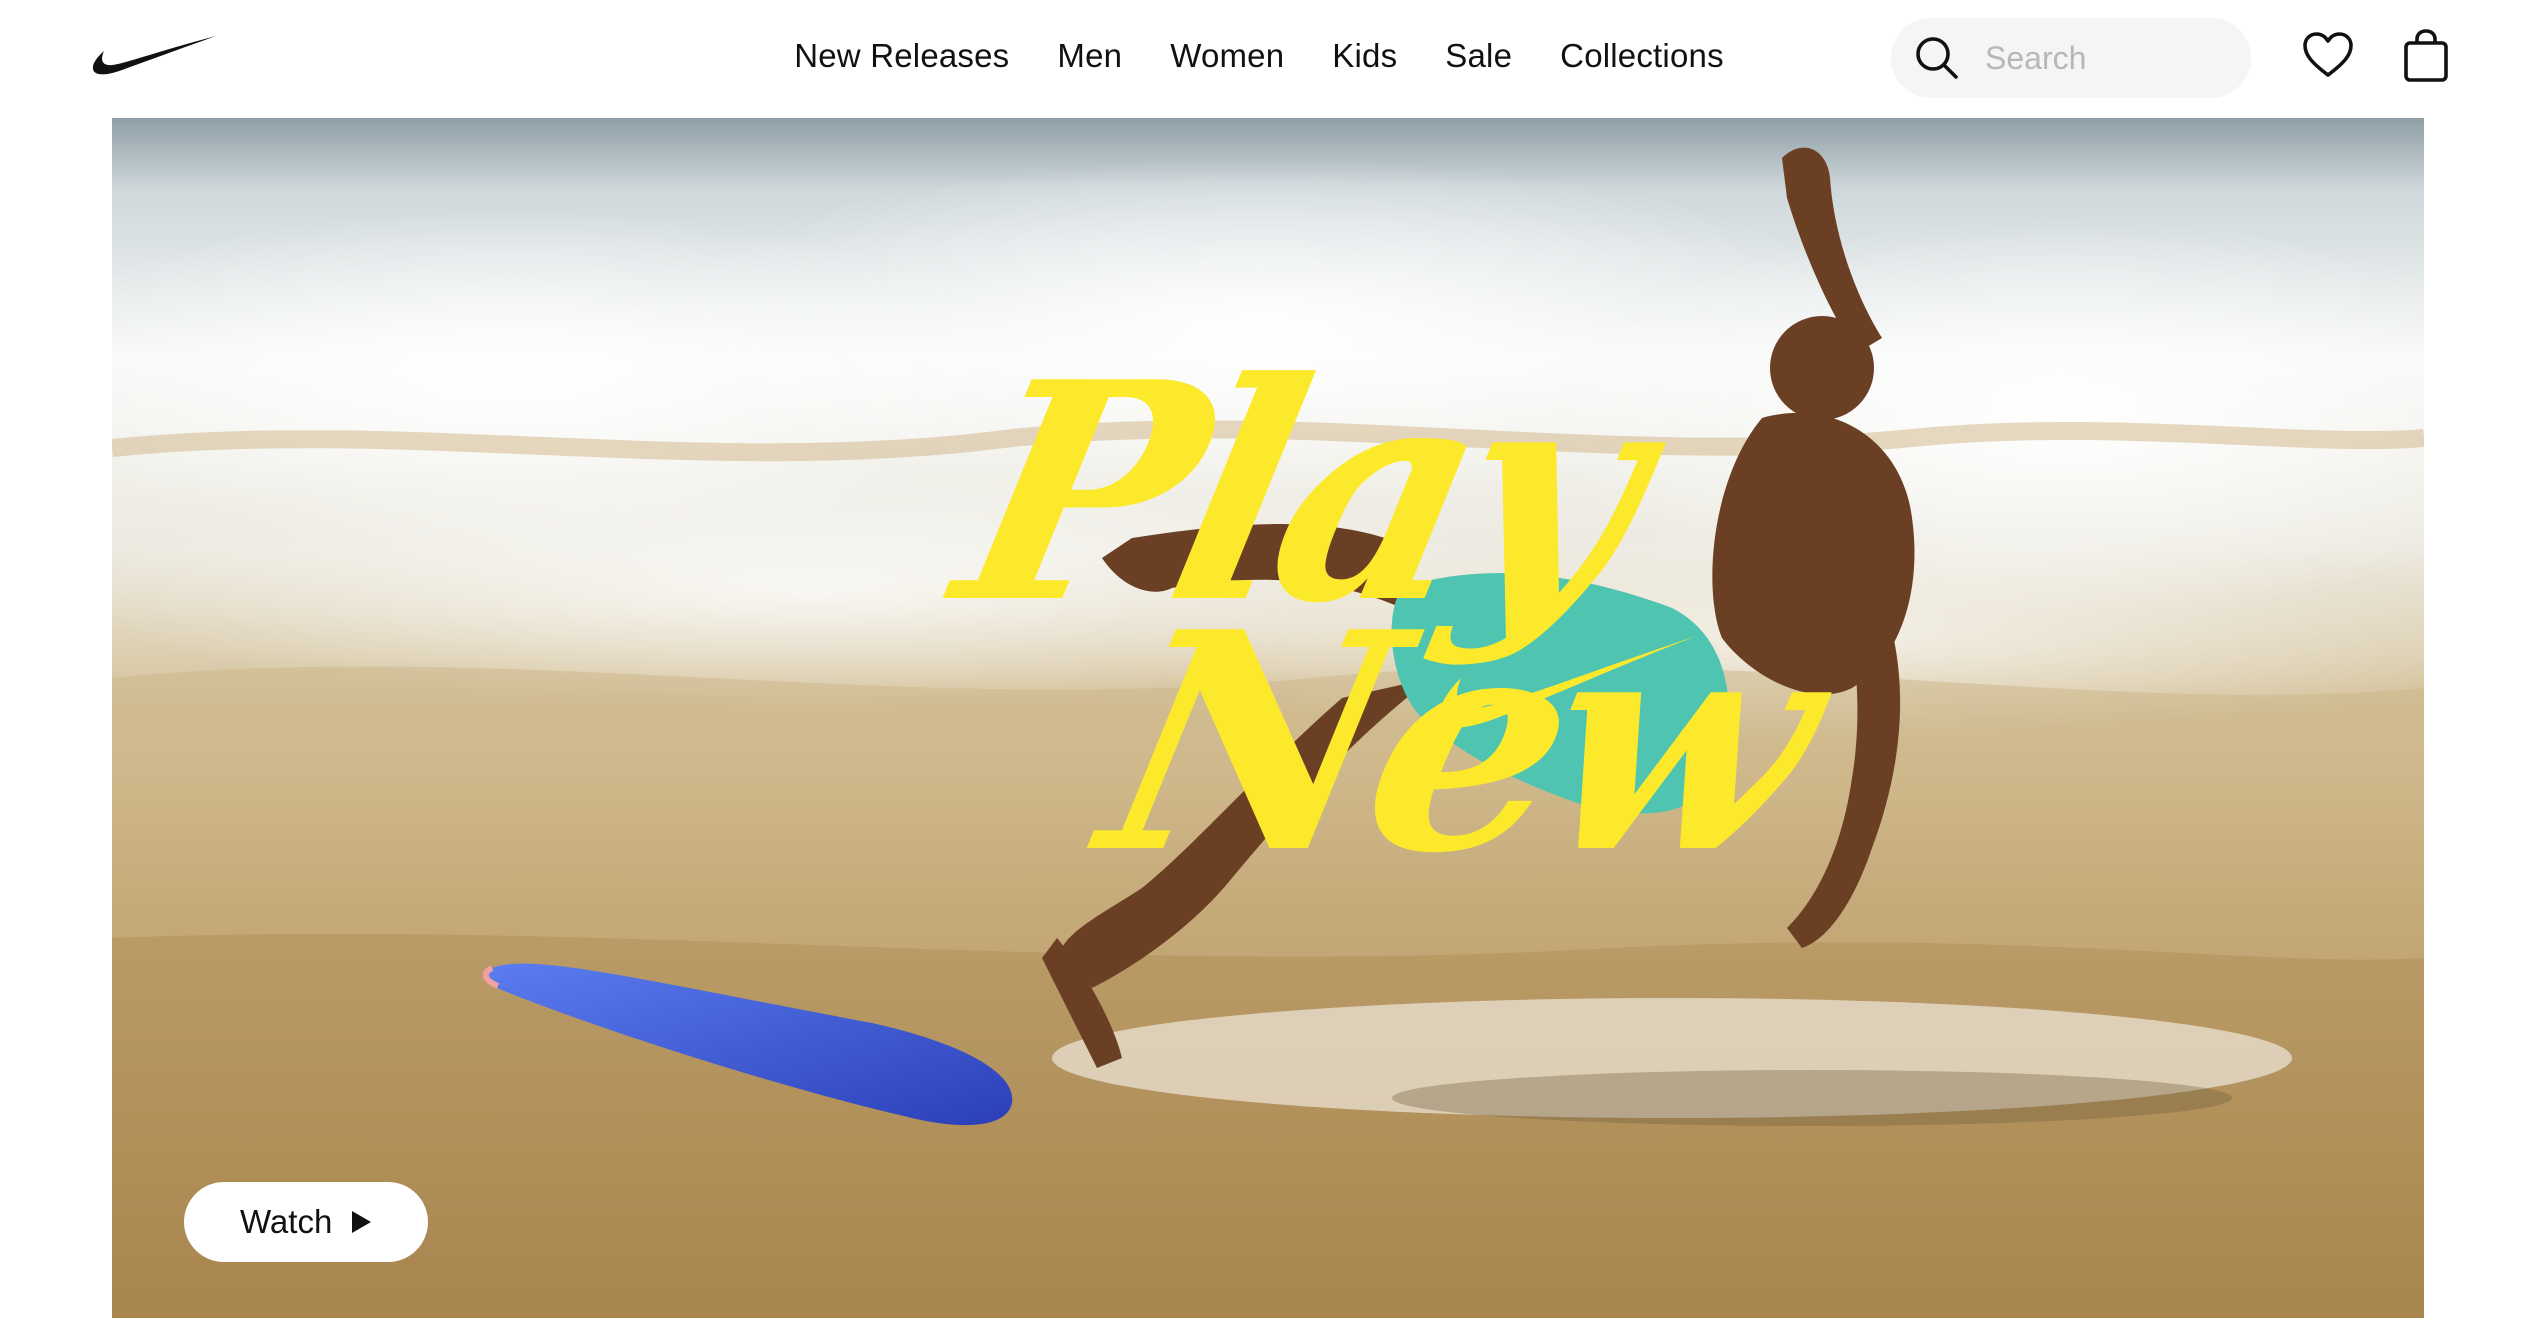 Image resolution: width=2534 pixels, height=1322 pixels. Describe the element at coordinates (1642, 56) in the screenshot. I see `nav-item-collections: Collections` at that location.